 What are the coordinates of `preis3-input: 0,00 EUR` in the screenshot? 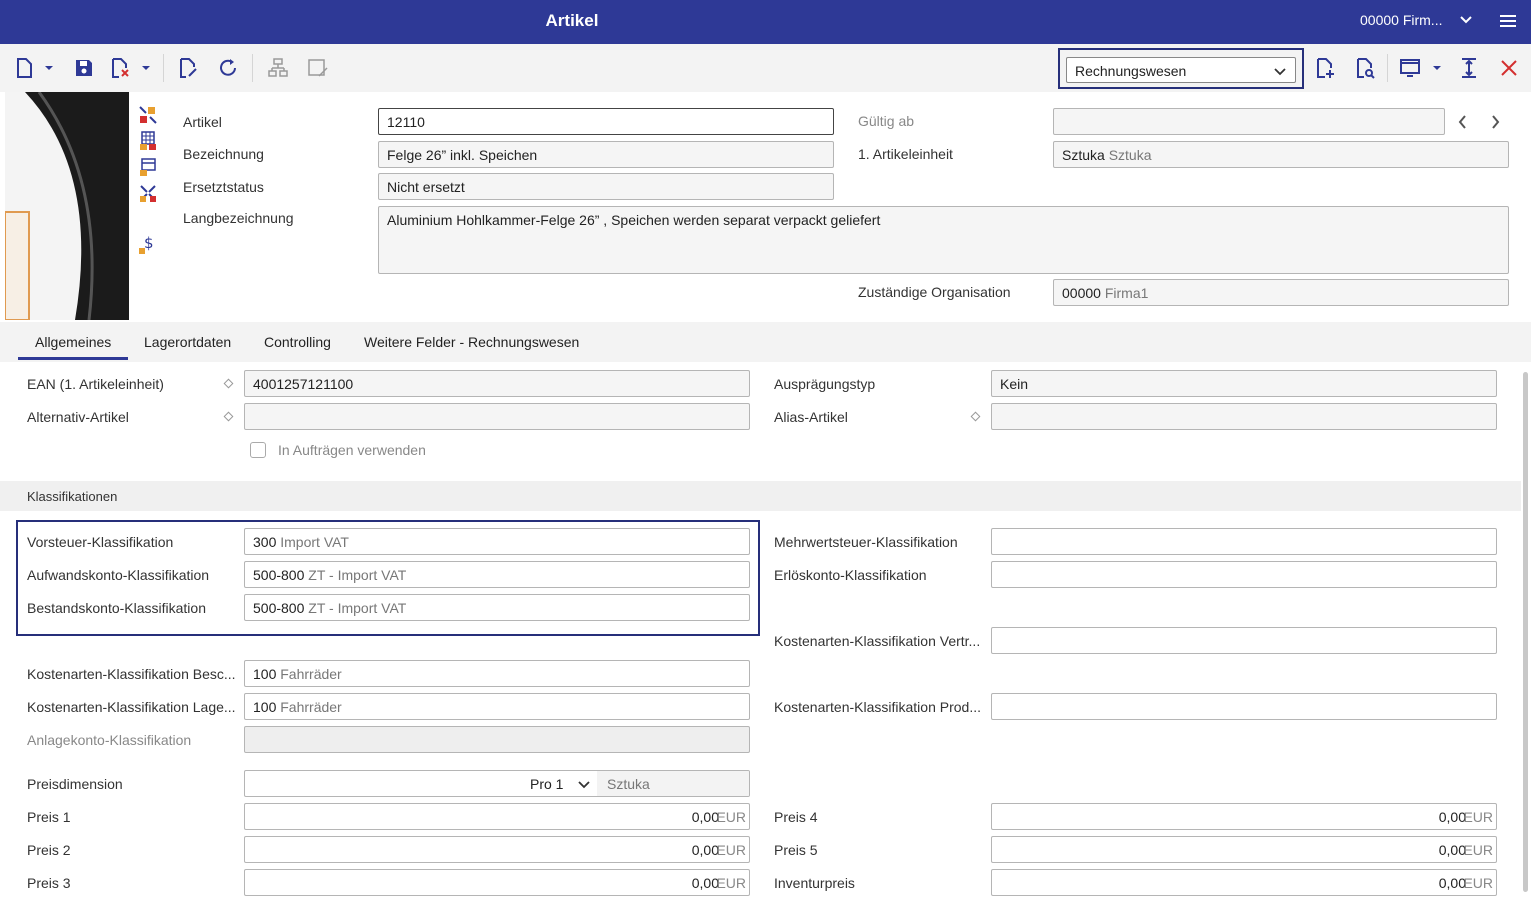 It's located at (497, 882).